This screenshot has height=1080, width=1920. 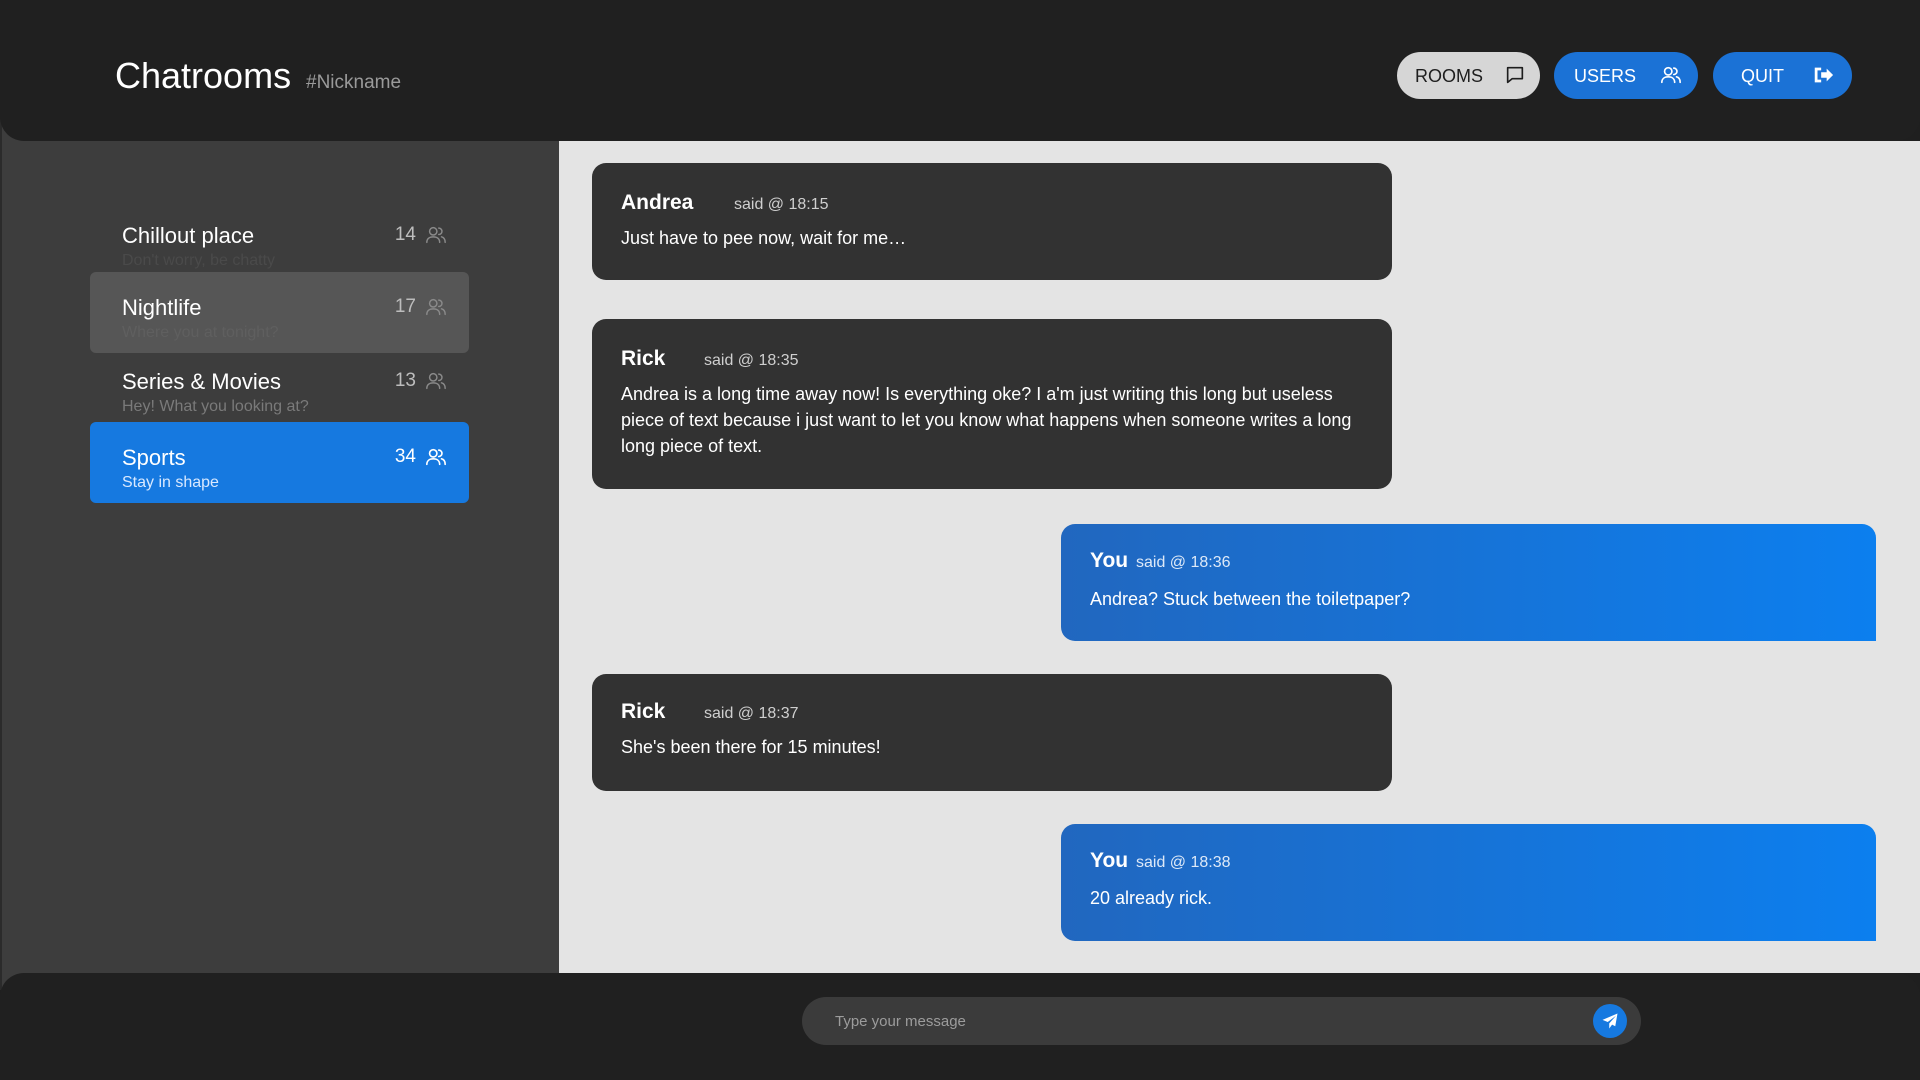 I want to click on room-name: Nightlife, so click(x=162, y=307).